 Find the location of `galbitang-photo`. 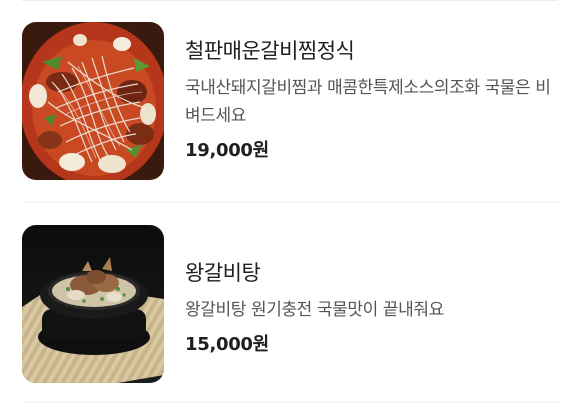

galbitang-photo is located at coordinates (93, 304).